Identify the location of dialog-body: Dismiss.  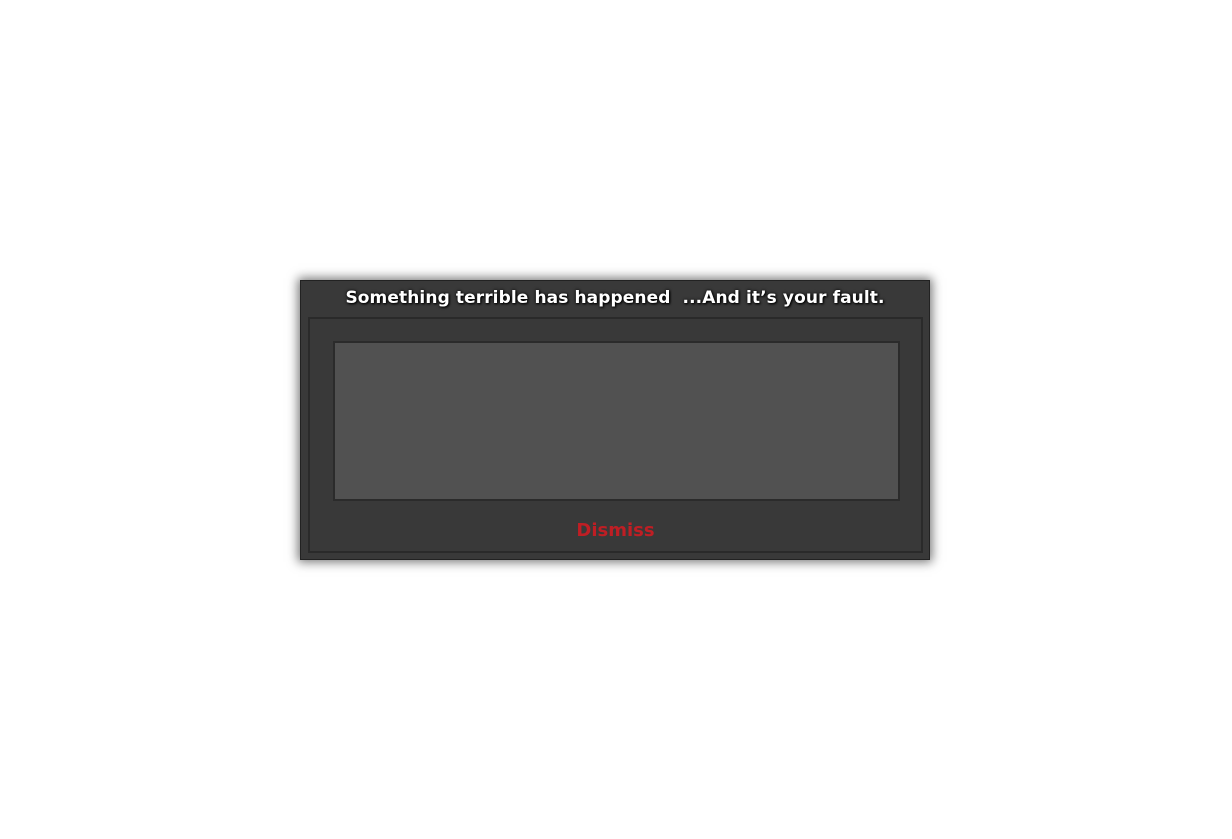
(615, 435).